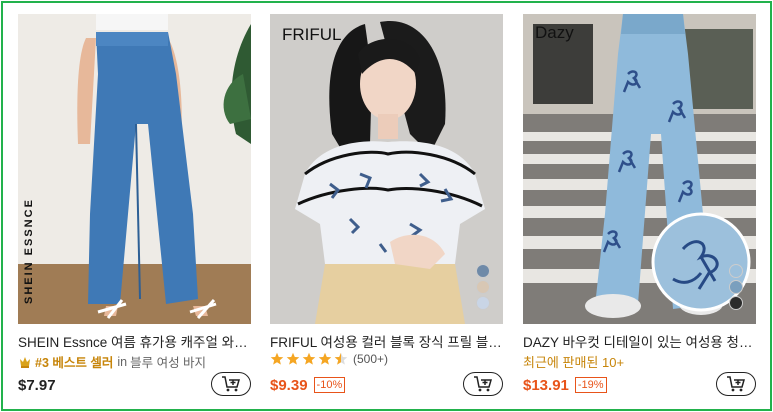  I want to click on best-seller-rank: #3 베스트 셀러, so click(74, 363).